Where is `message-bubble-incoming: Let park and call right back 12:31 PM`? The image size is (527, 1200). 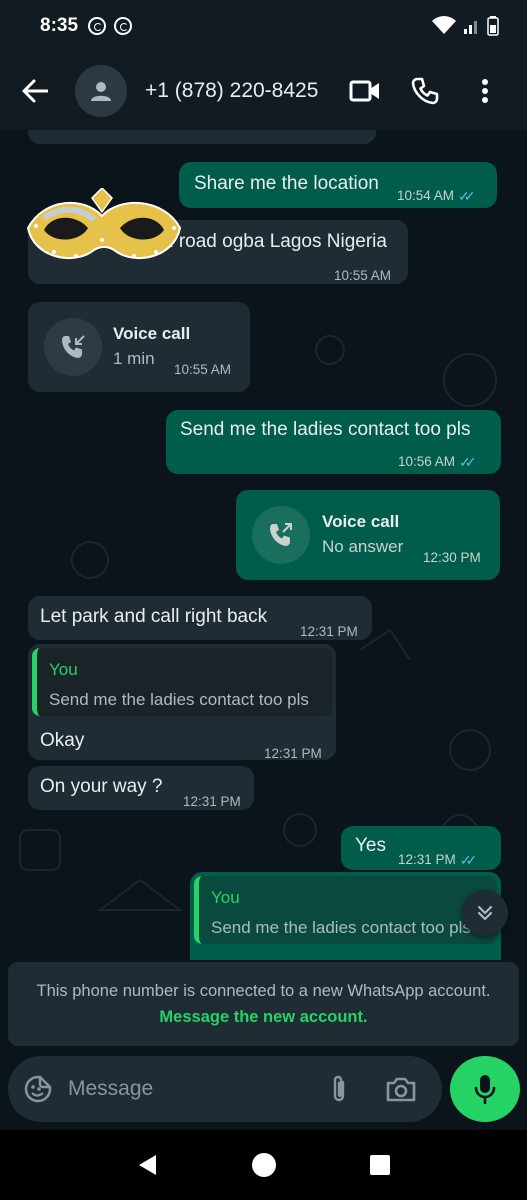 message-bubble-incoming: Let park and call right back 12:31 PM is located at coordinates (200, 618).